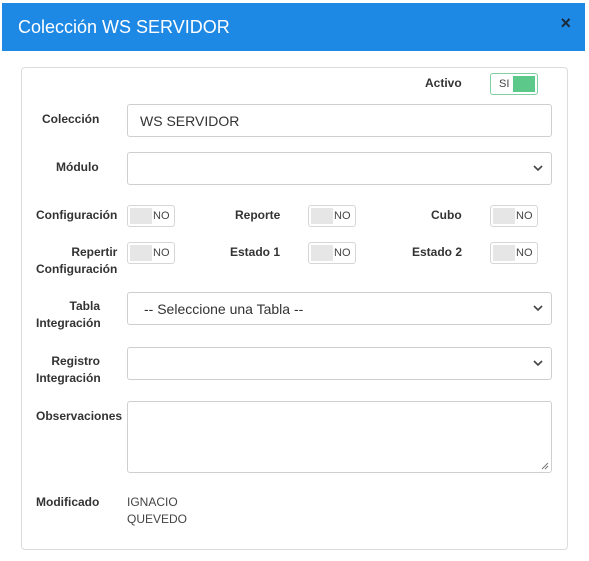 Image resolution: width=589 pixels, height=561 pixels. What do you see at coordinates (339, 437) in the screenshot?
I see `observaciones-textarea` at bounding box center [339, 437].